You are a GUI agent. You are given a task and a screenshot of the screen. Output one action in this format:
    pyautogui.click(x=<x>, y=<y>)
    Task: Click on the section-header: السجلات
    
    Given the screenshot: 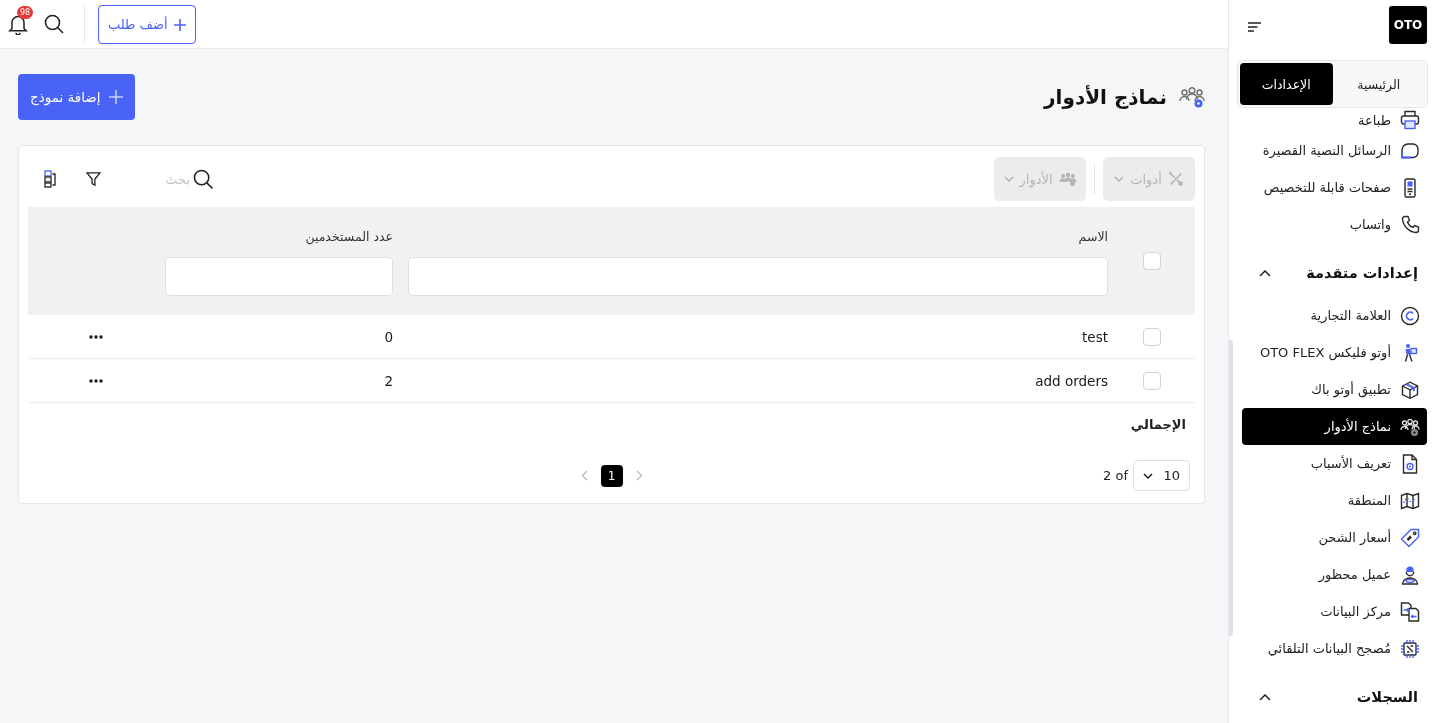 What is the action you would take?
    pyautogui.click(x=1332, y=694)
    